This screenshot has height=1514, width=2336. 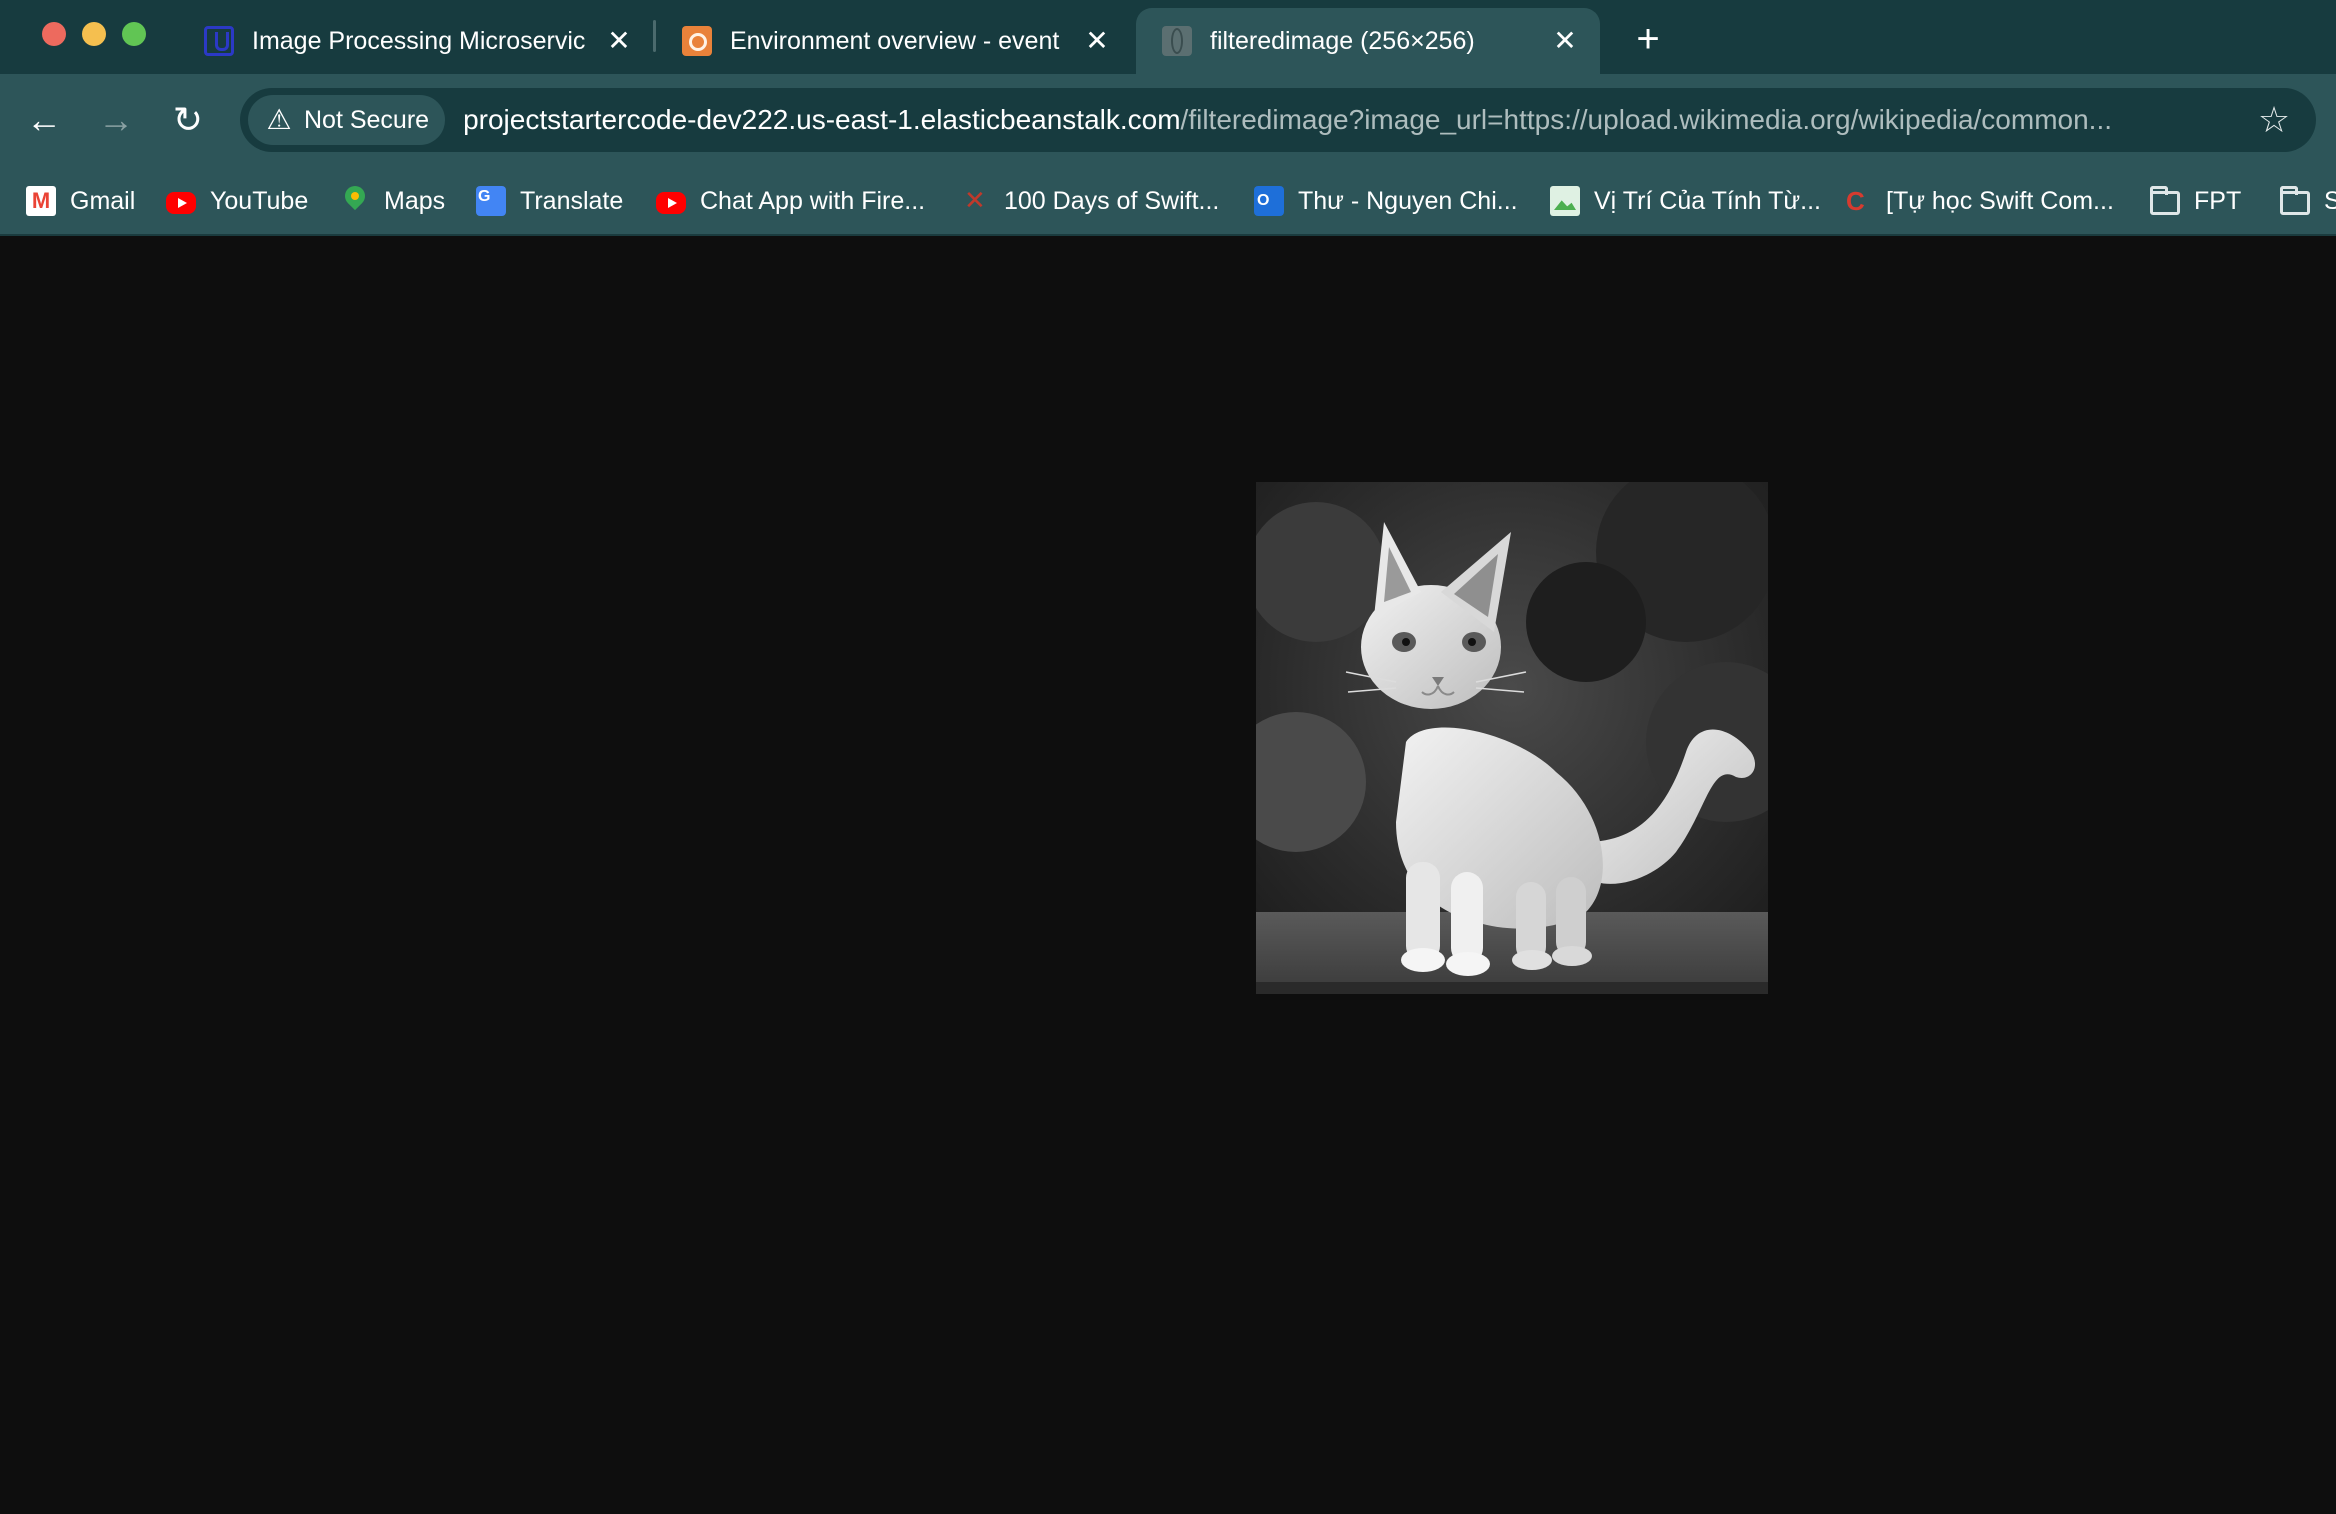 I want to click on reload-button: ↻, so click(x=188, y=120).